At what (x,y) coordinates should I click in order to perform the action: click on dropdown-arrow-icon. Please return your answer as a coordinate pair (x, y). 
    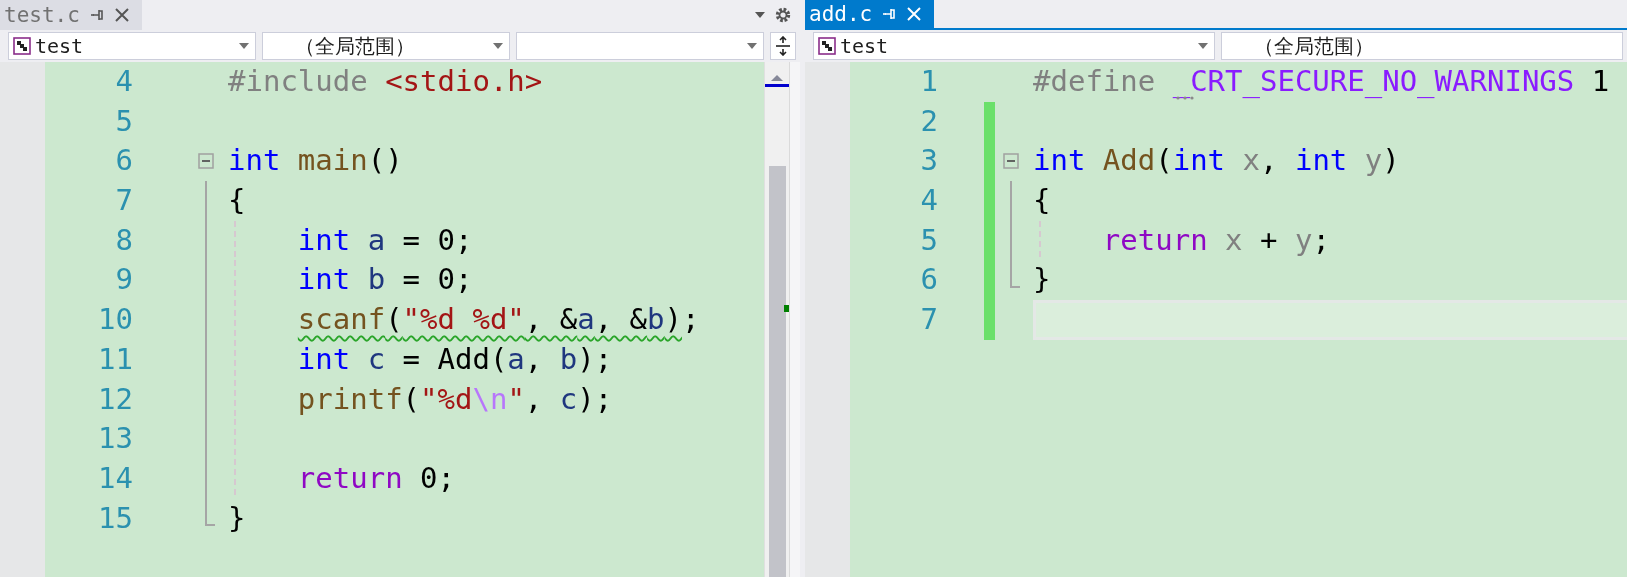
    Looking at the image, I should click on (760, 15).